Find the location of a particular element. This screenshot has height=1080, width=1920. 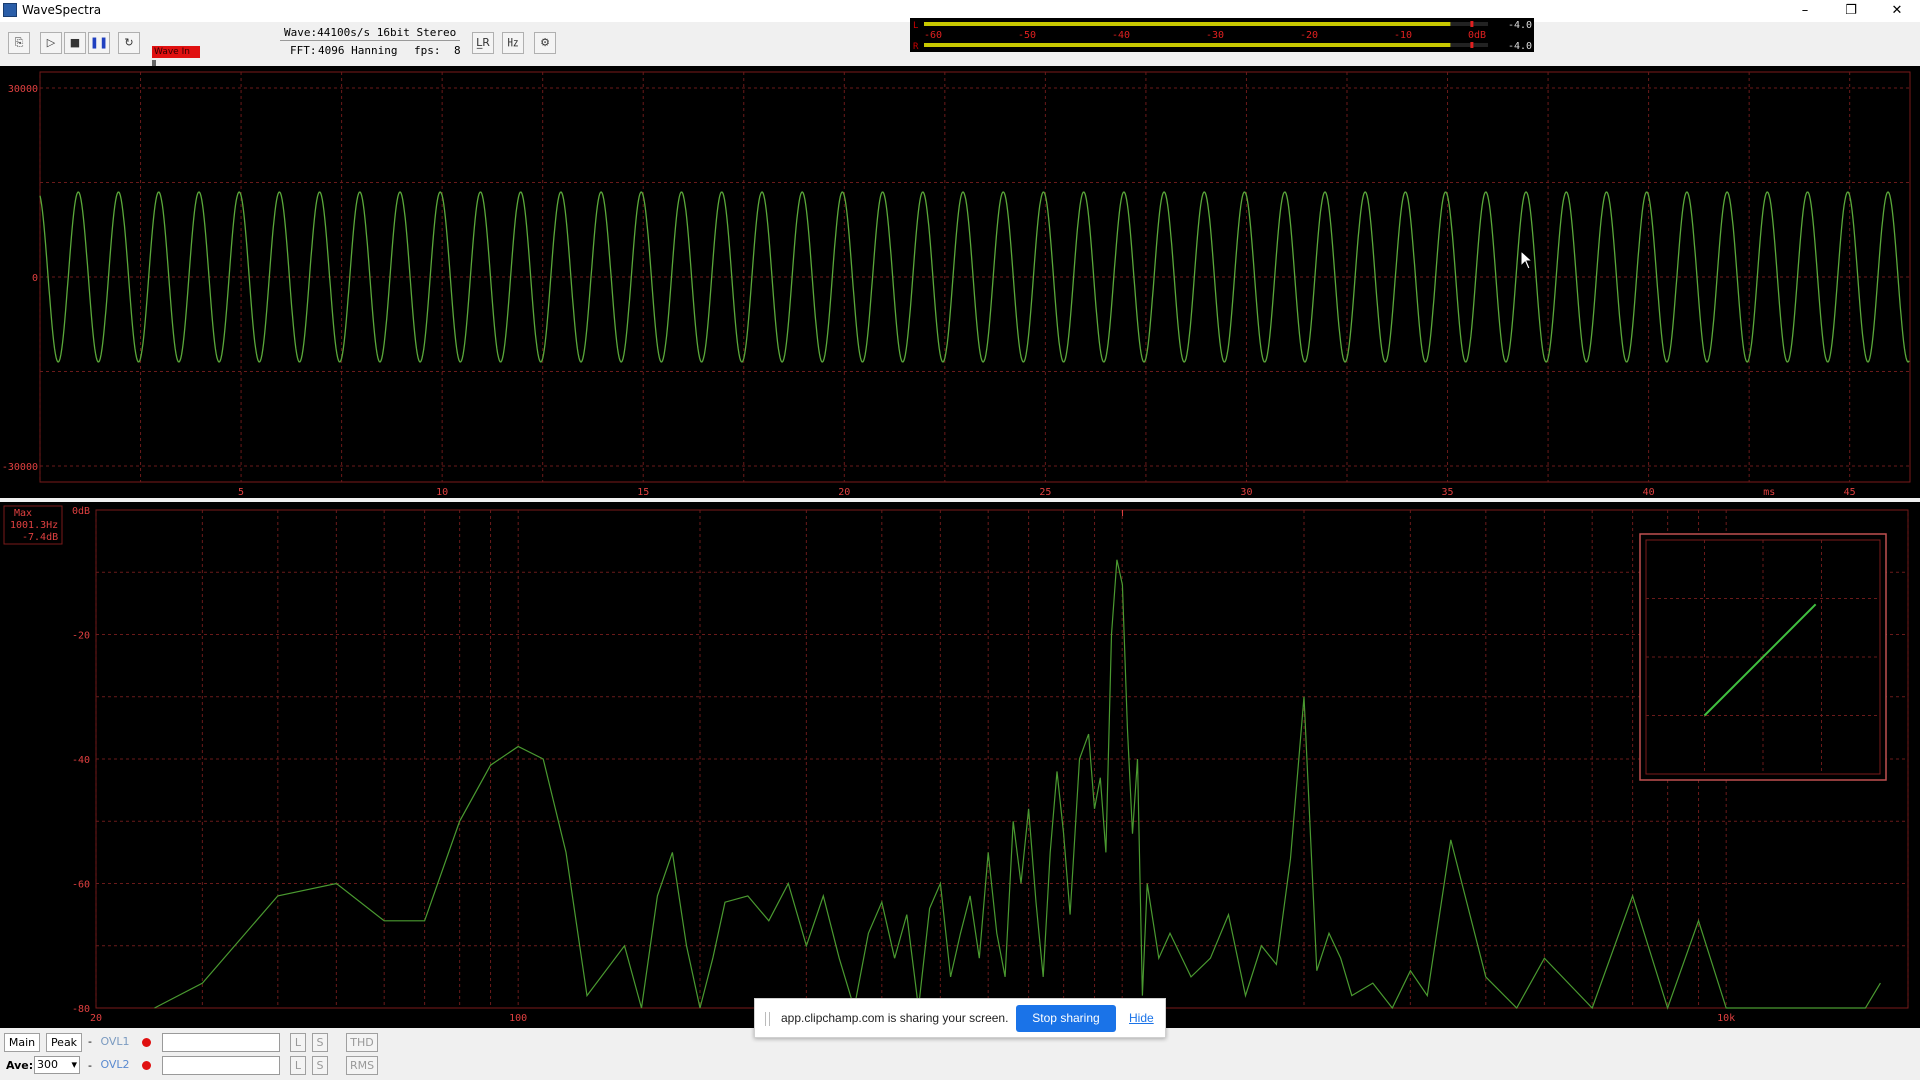

waveform-x-tick: 15 is located at coordinates (643, 492).